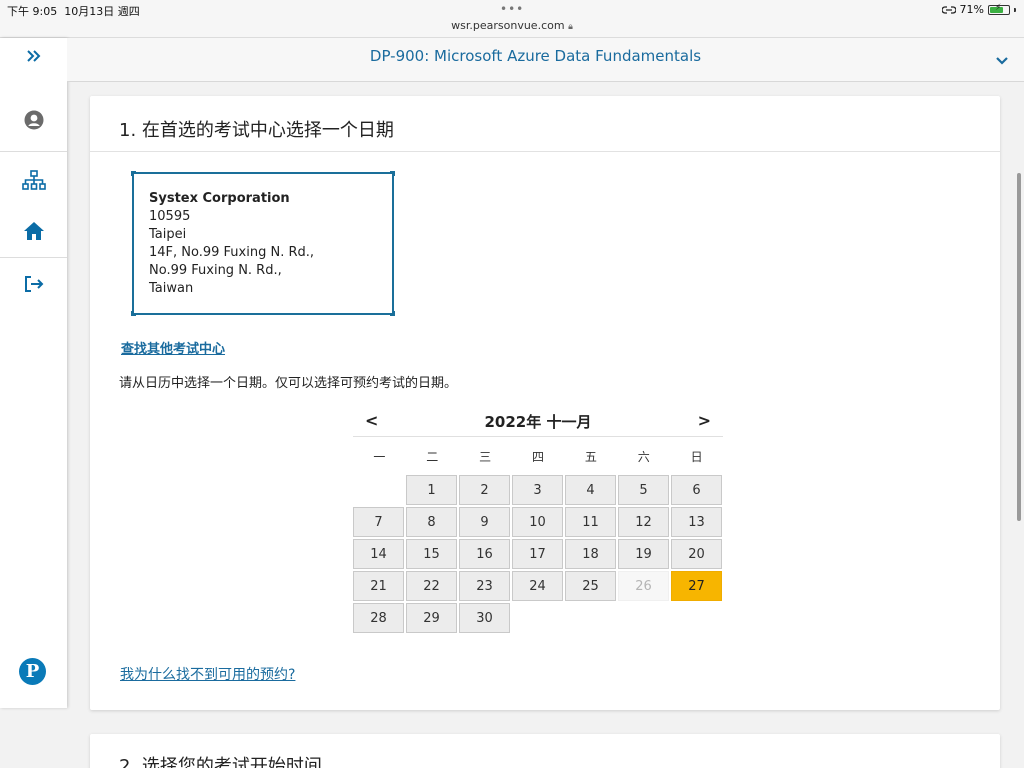  What do you see at coordinates (590, 554) in the screenshot?
I see `calendar-day: 18` at bounding box center [590, 554].